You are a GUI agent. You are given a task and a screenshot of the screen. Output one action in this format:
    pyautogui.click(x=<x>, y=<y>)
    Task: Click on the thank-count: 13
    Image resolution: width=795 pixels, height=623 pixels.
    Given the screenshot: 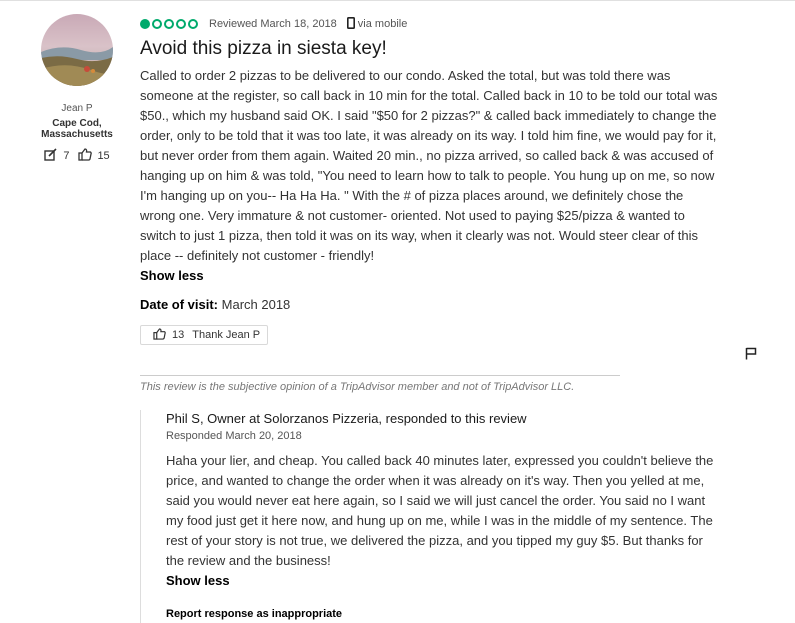 What is the action you would take?
    pyautogui.click(x=178, y=335)
    